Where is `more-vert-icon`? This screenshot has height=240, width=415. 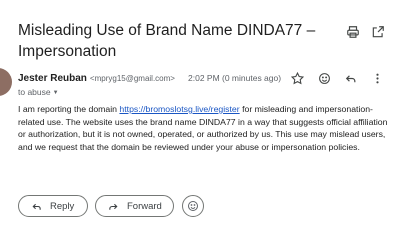 more-vert-icon is located at coordinates (377, 78).